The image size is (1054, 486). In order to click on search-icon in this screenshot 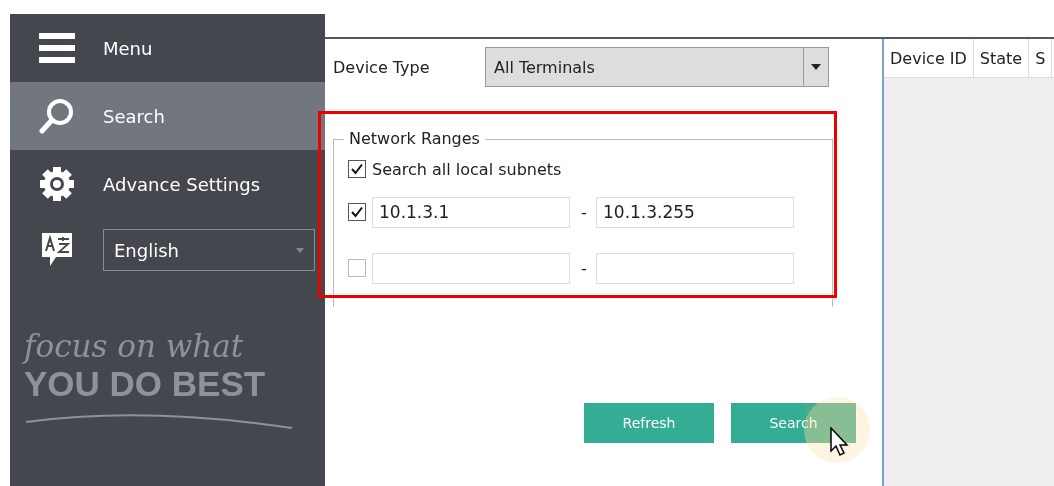, I will do `click(56, 116)`.